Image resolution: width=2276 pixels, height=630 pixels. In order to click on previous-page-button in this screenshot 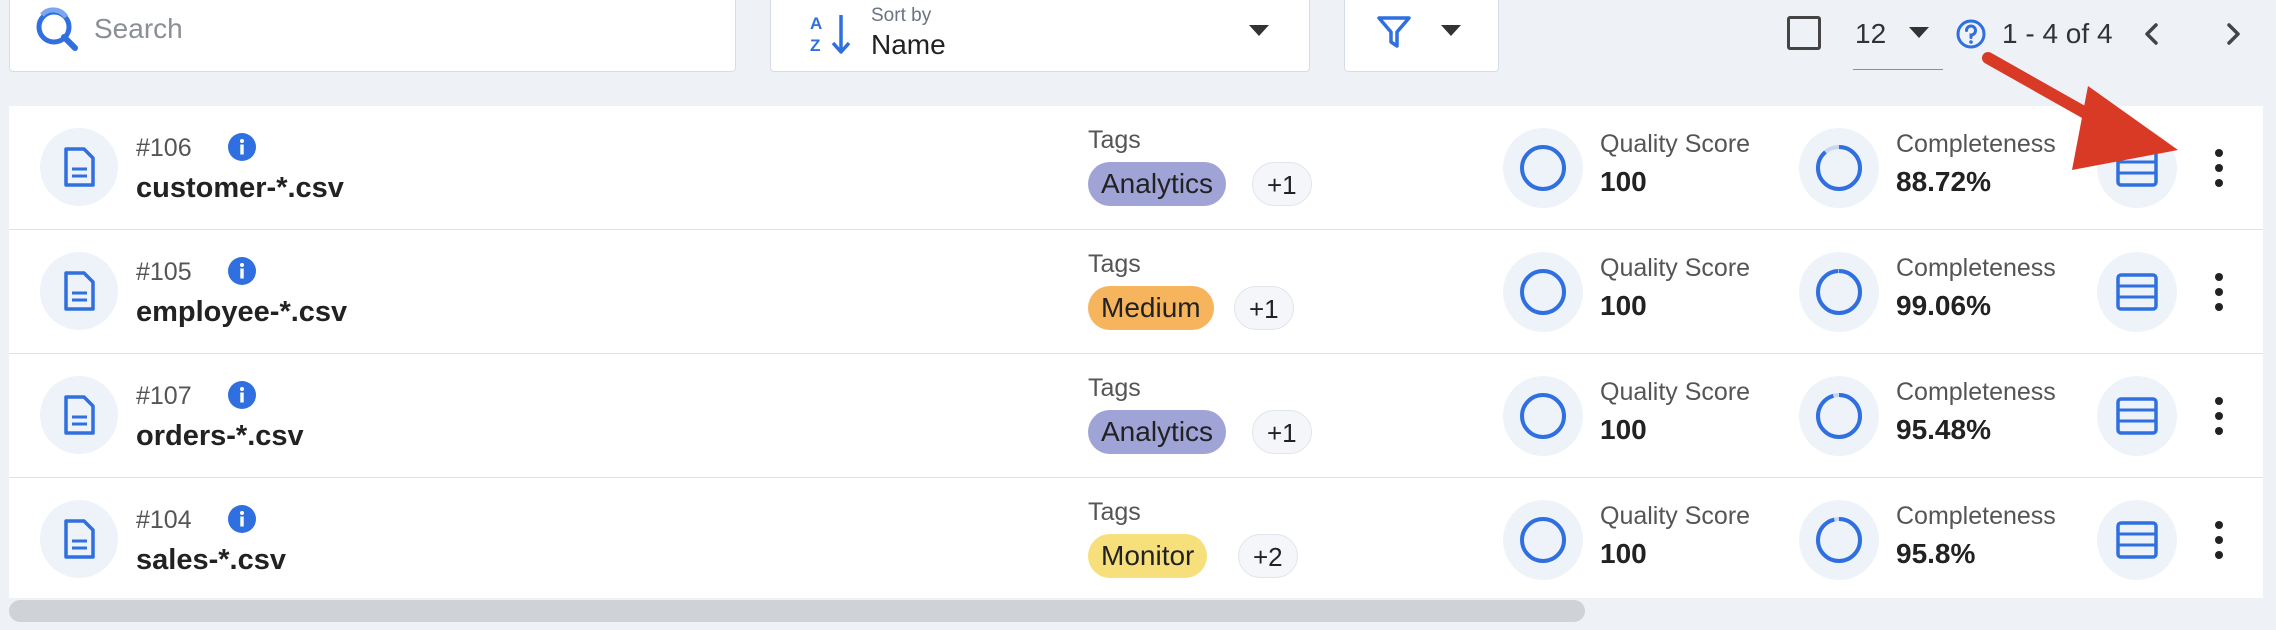, I will do `click(2152, 34)`.